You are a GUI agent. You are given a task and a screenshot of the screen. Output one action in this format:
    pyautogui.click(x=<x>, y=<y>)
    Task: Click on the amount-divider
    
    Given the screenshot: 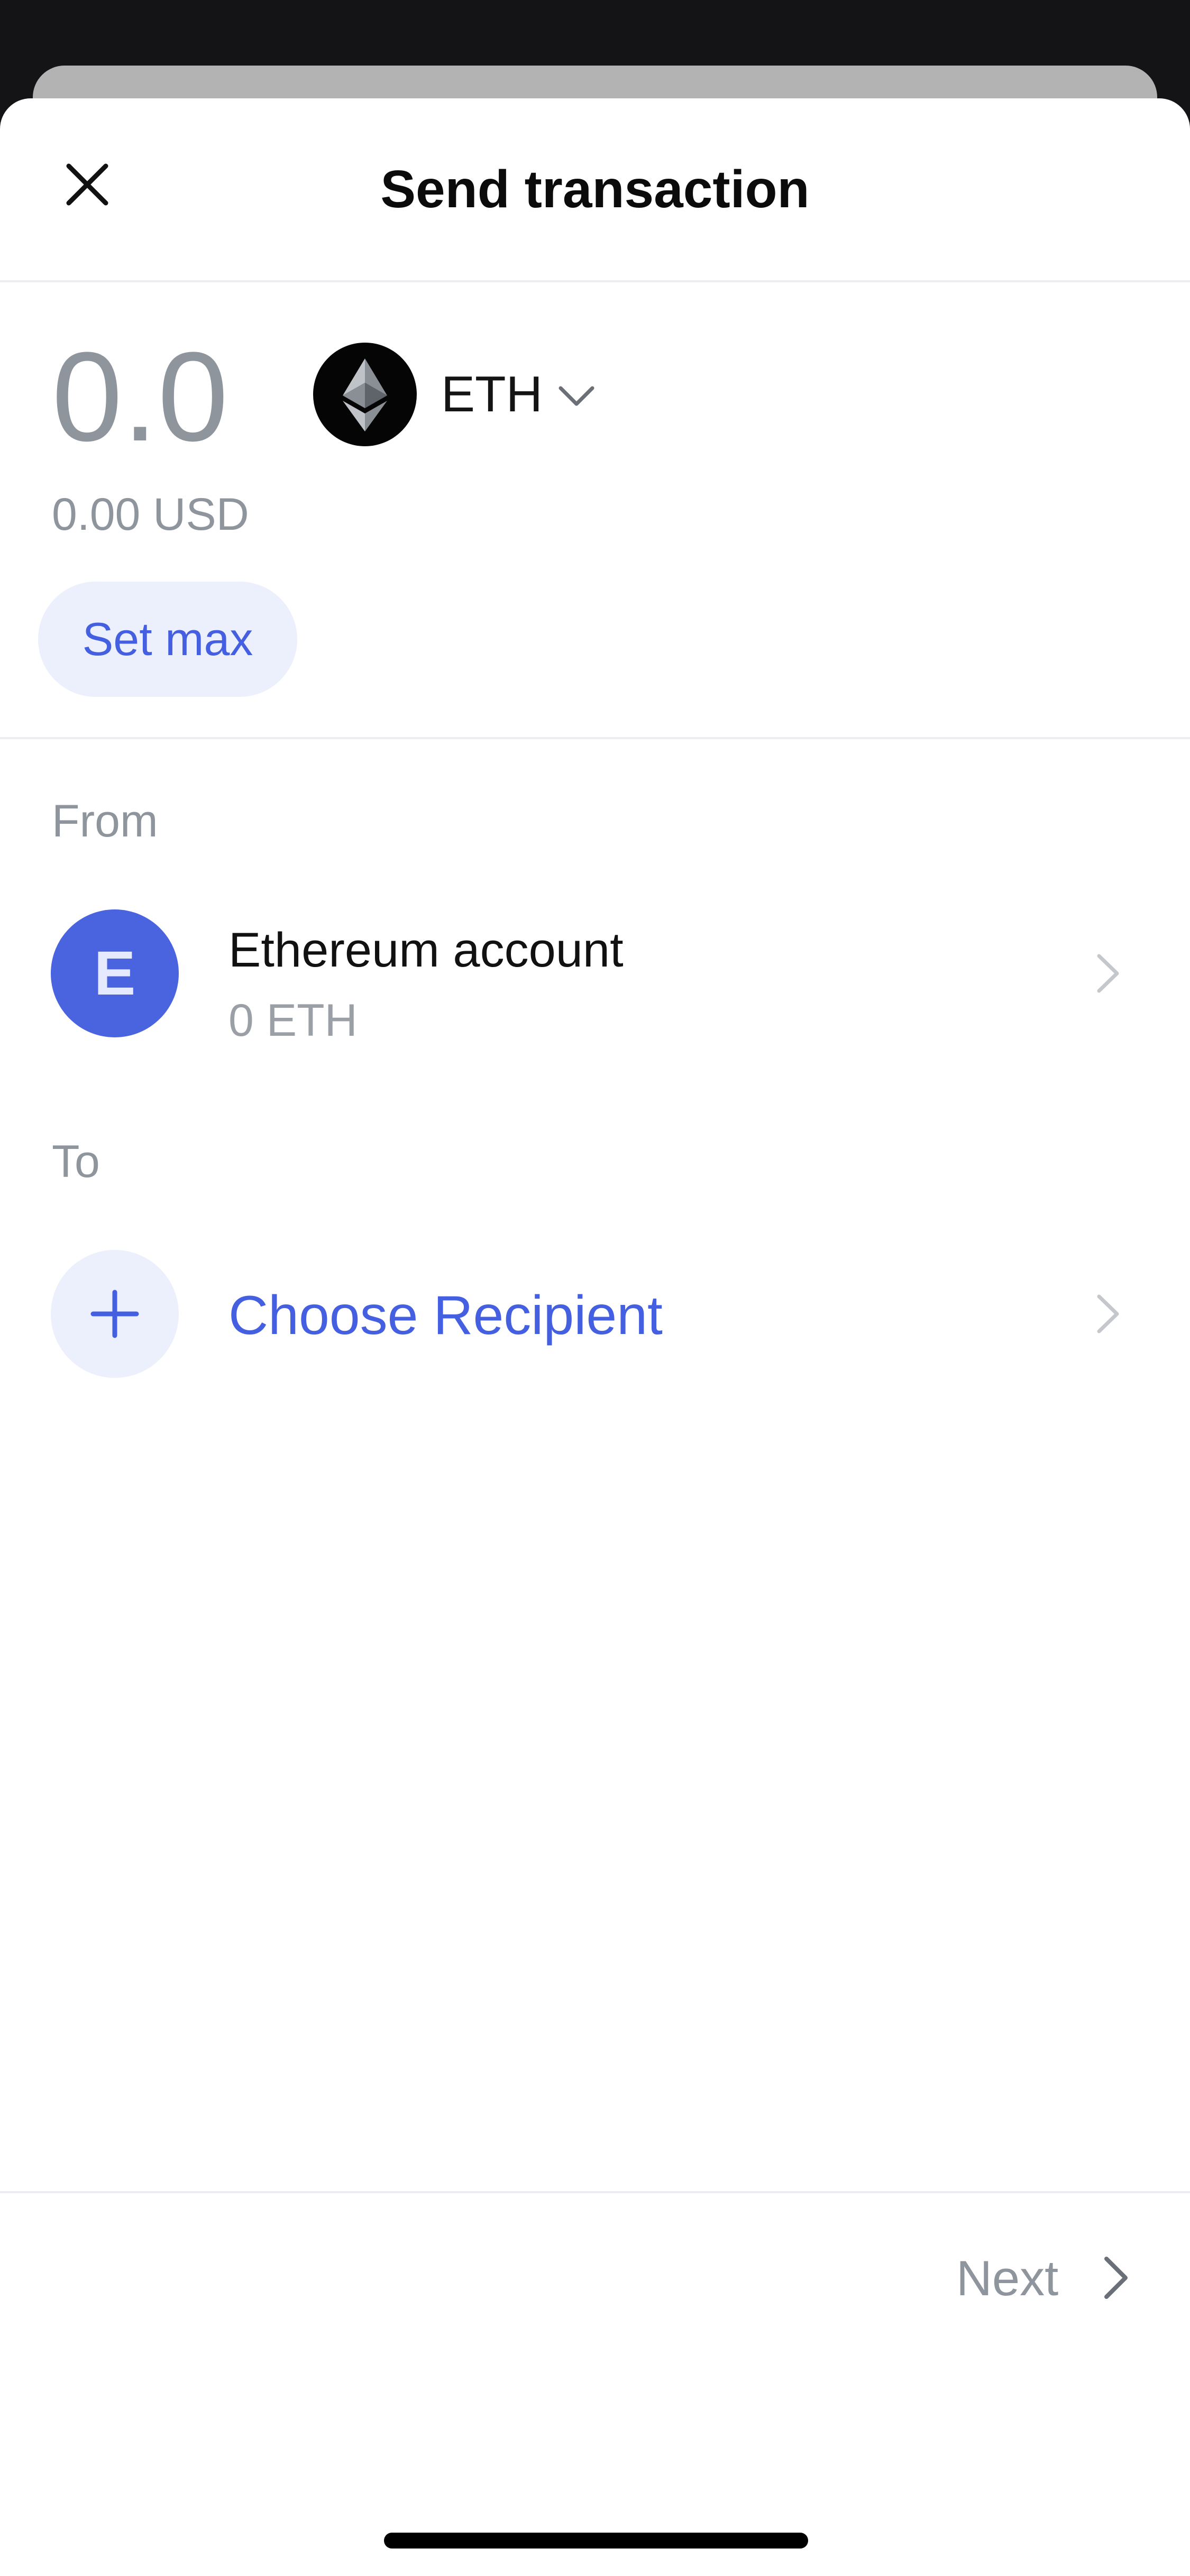 What is the action you would take?
    pyautogui.click(x=595, y=738)
    